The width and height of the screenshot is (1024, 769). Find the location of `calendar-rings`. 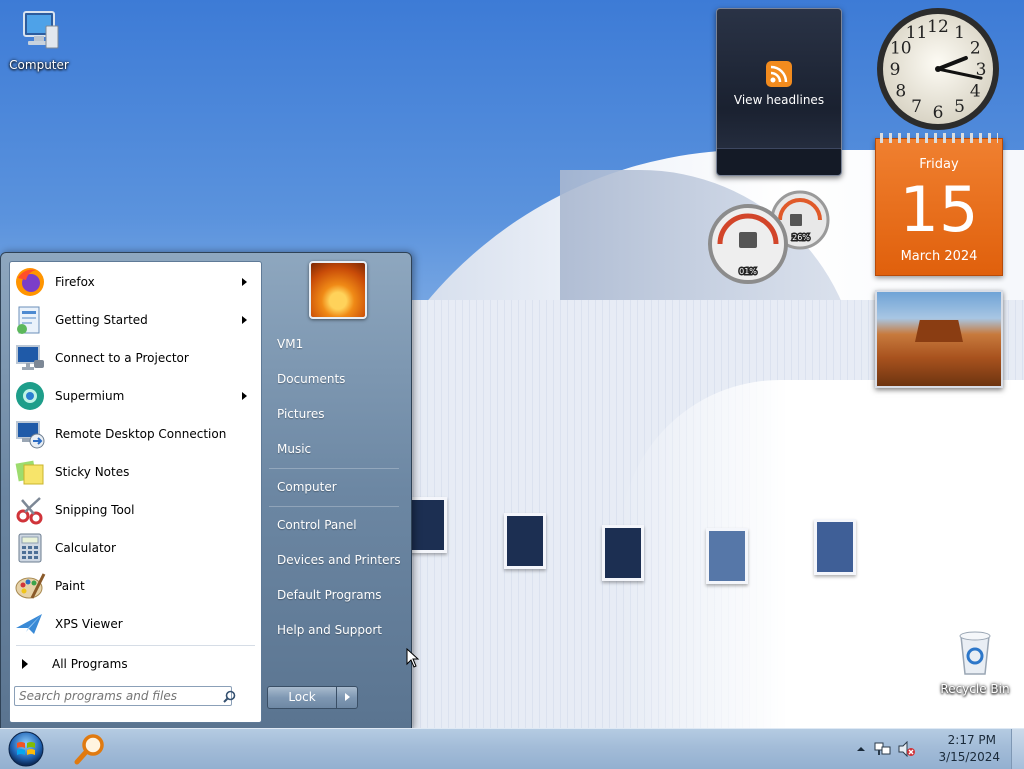

calendar-rings is located at coordinates (939, 138).